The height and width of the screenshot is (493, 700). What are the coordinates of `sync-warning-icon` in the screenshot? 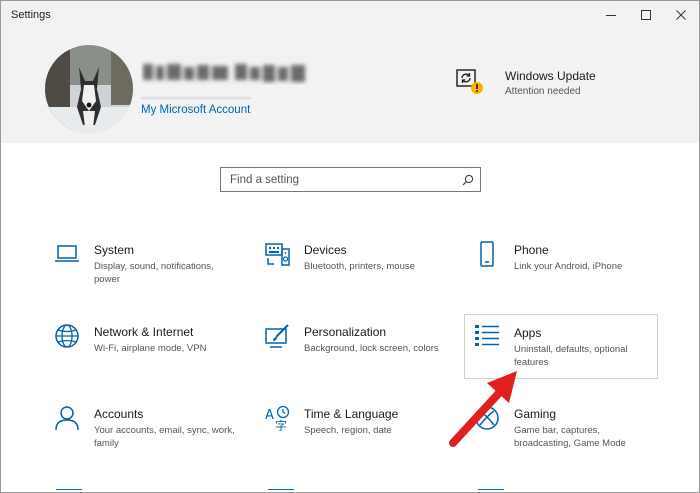 It's located at (469, 81).